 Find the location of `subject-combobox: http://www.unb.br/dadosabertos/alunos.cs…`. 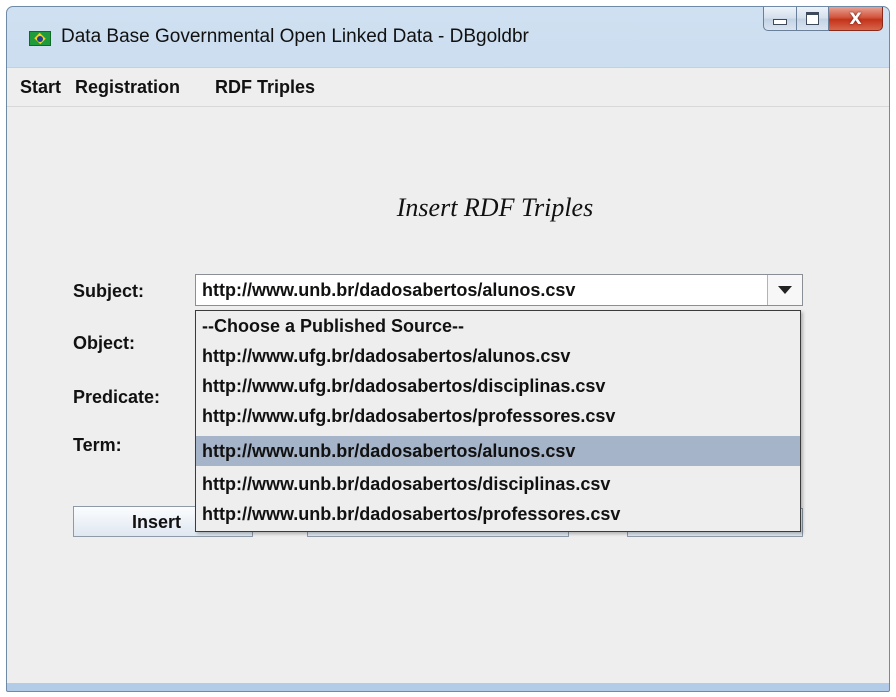

subject-combobox: http://www.unb.br/dadosabertos/alunos.cs… is located at coordinates (499, 290).